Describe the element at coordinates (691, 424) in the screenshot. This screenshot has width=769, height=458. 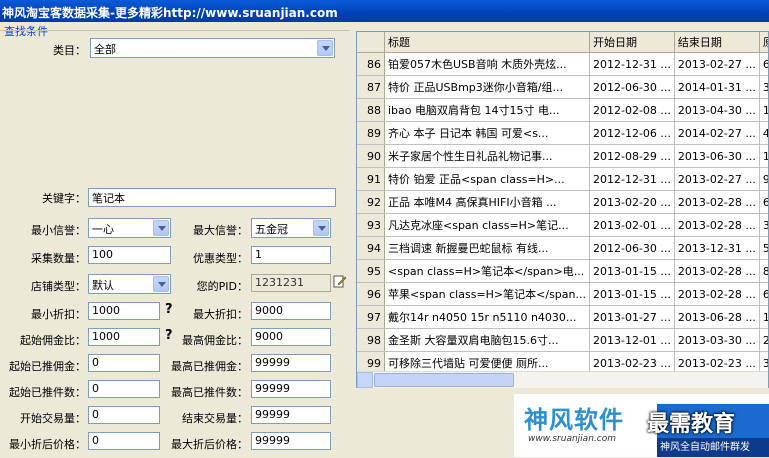
I see `watermark: 最需教育` at that location.